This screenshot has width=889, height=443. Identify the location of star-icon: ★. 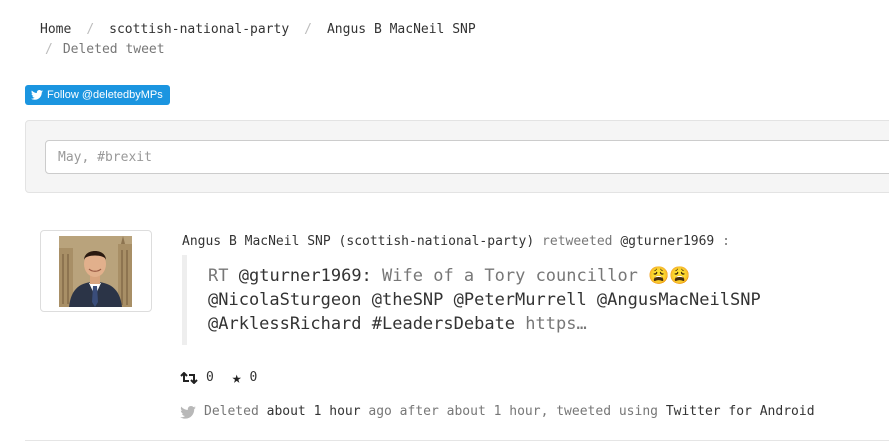
(236, 377).